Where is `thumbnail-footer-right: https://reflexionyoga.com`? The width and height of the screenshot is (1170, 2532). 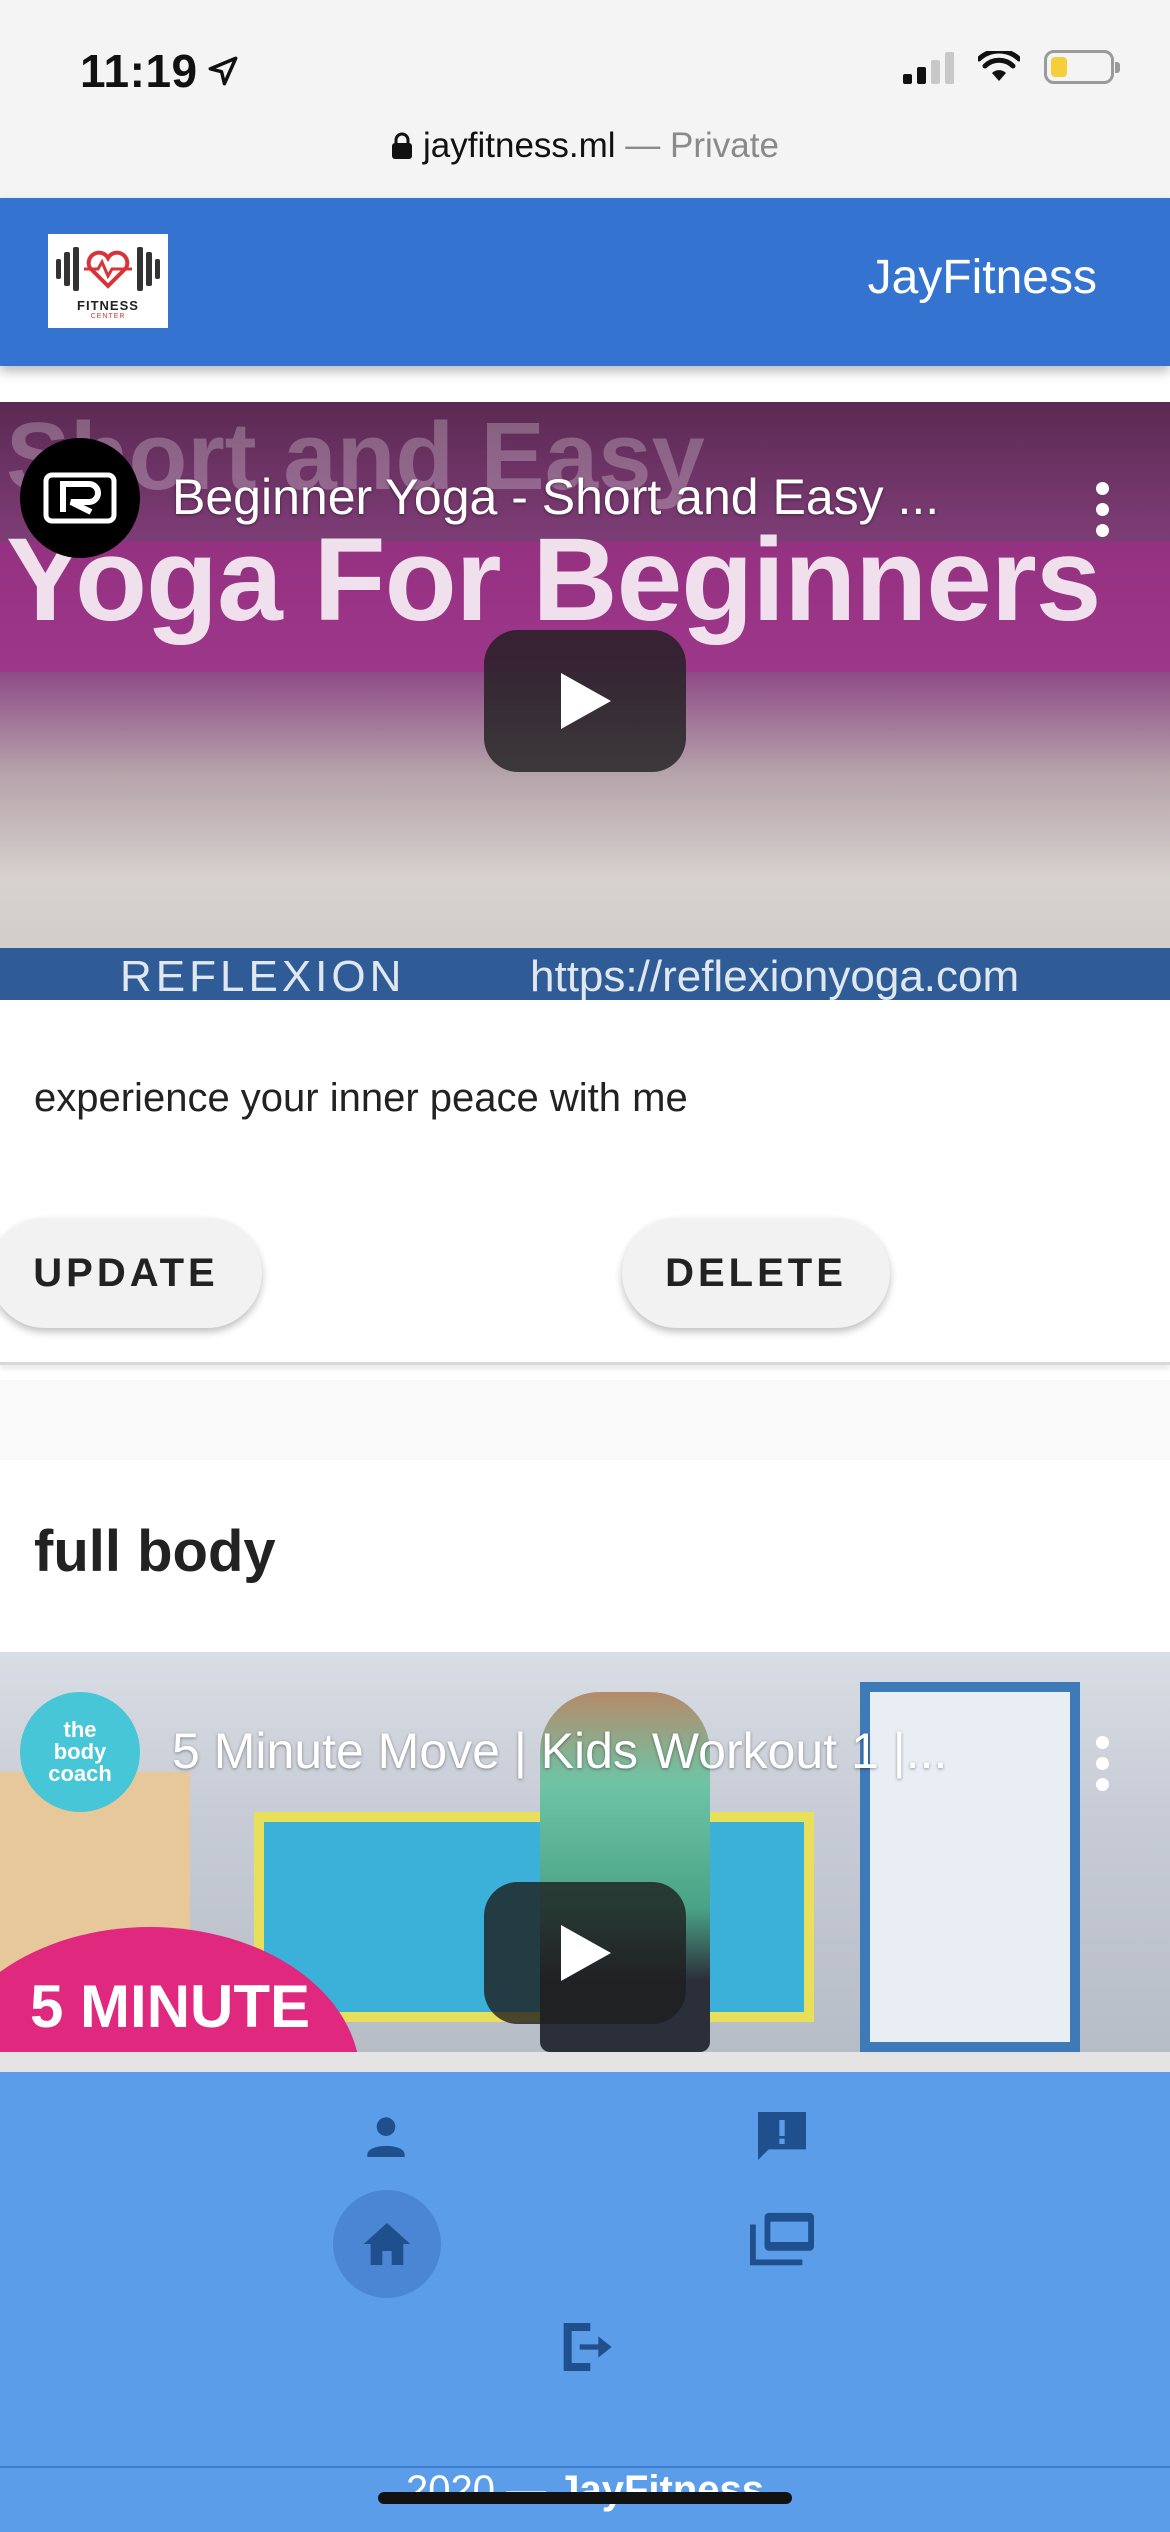 thumbnail-footer-right: https://reflexionyoga.com is located at coordinates (775, 976).